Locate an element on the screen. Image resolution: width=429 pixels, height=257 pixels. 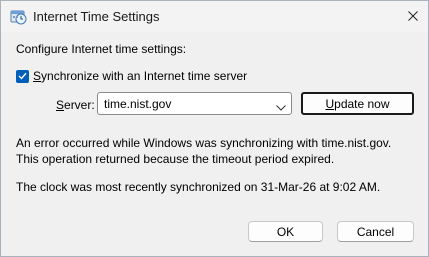
settings-heading: Configure Internet time settings: is located at coordinates (101, 49).